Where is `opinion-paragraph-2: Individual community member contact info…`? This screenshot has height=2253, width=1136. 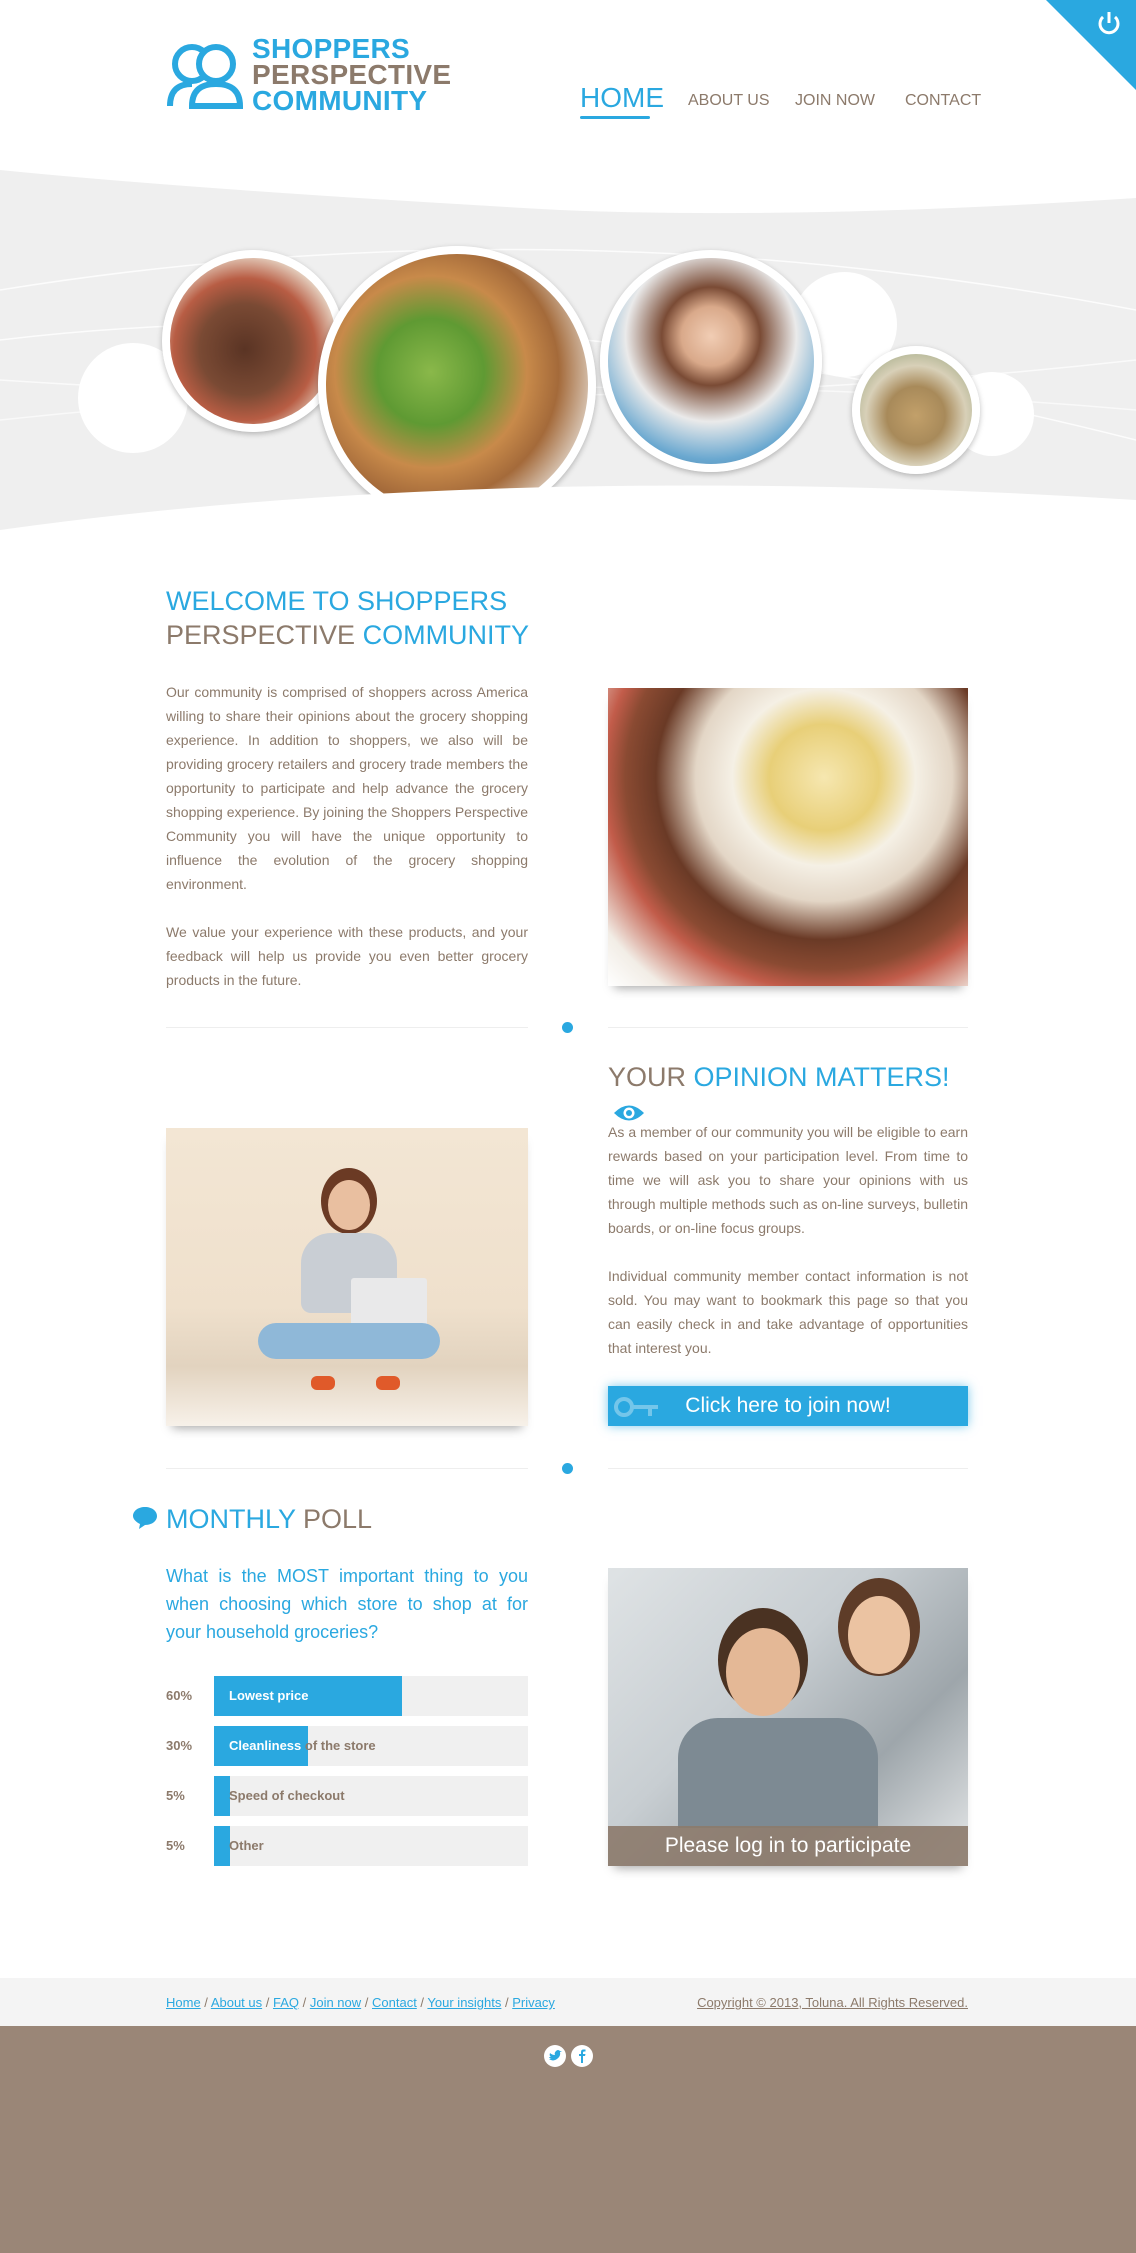 opinion-paragraph-2: Individual community member contact info… is located at coordinates (788, 1312).